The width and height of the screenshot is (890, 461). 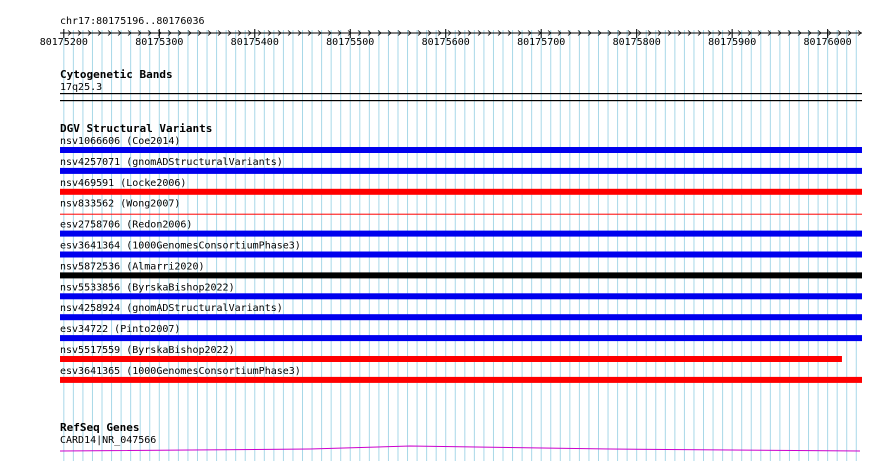 What do you see at coordinates (255, 42) in the screenshot?
I see `ruler-tick-label: 80175400` at bounding box center [255, 42].